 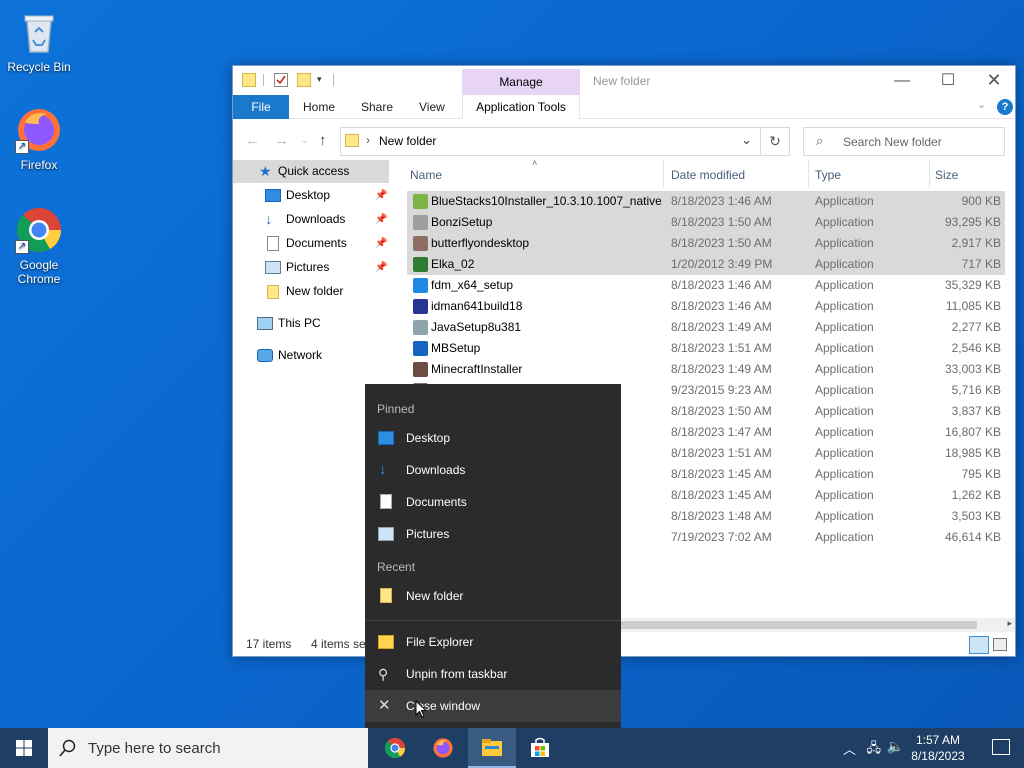 What do you see at coordinates (396, 409) in the screenshot?
I see `jump-list-pinned-header: Pinned` at bounding box center [396, 409].